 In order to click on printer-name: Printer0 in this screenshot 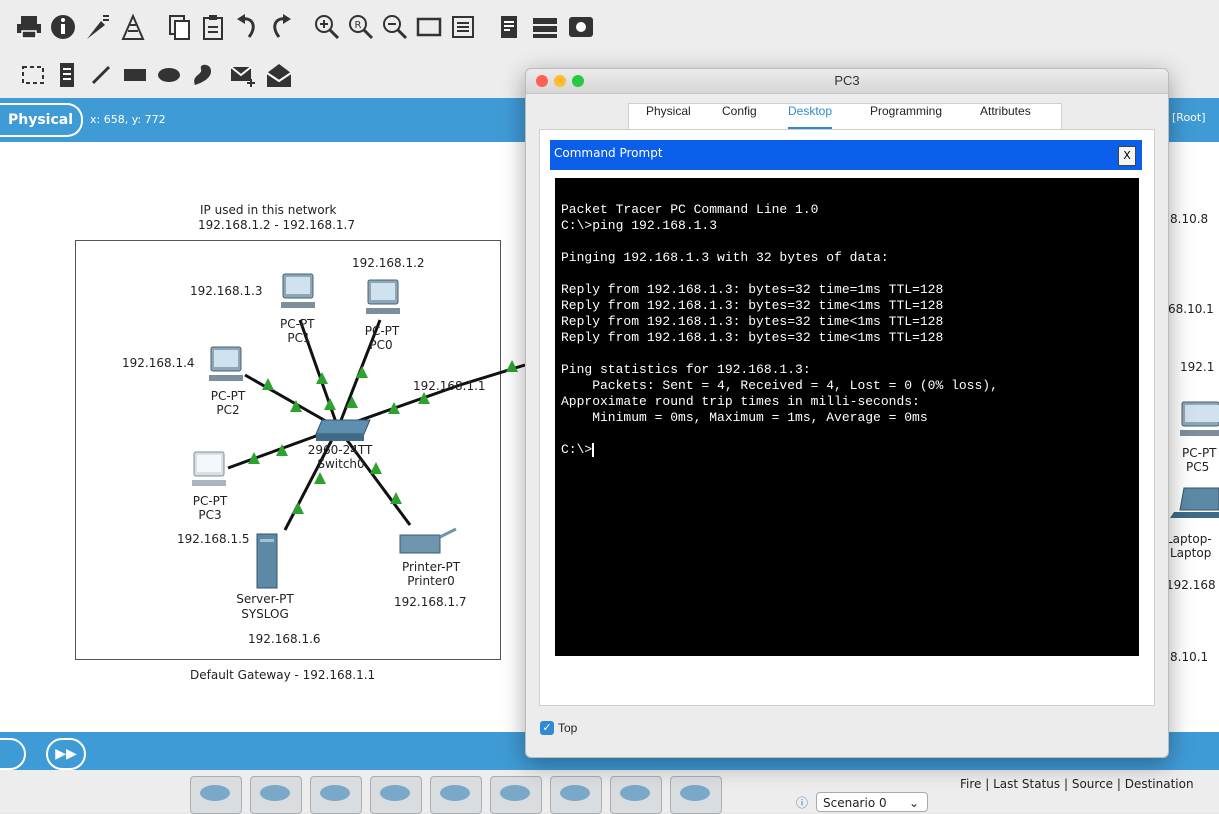, I will do `click(431, 581)`.